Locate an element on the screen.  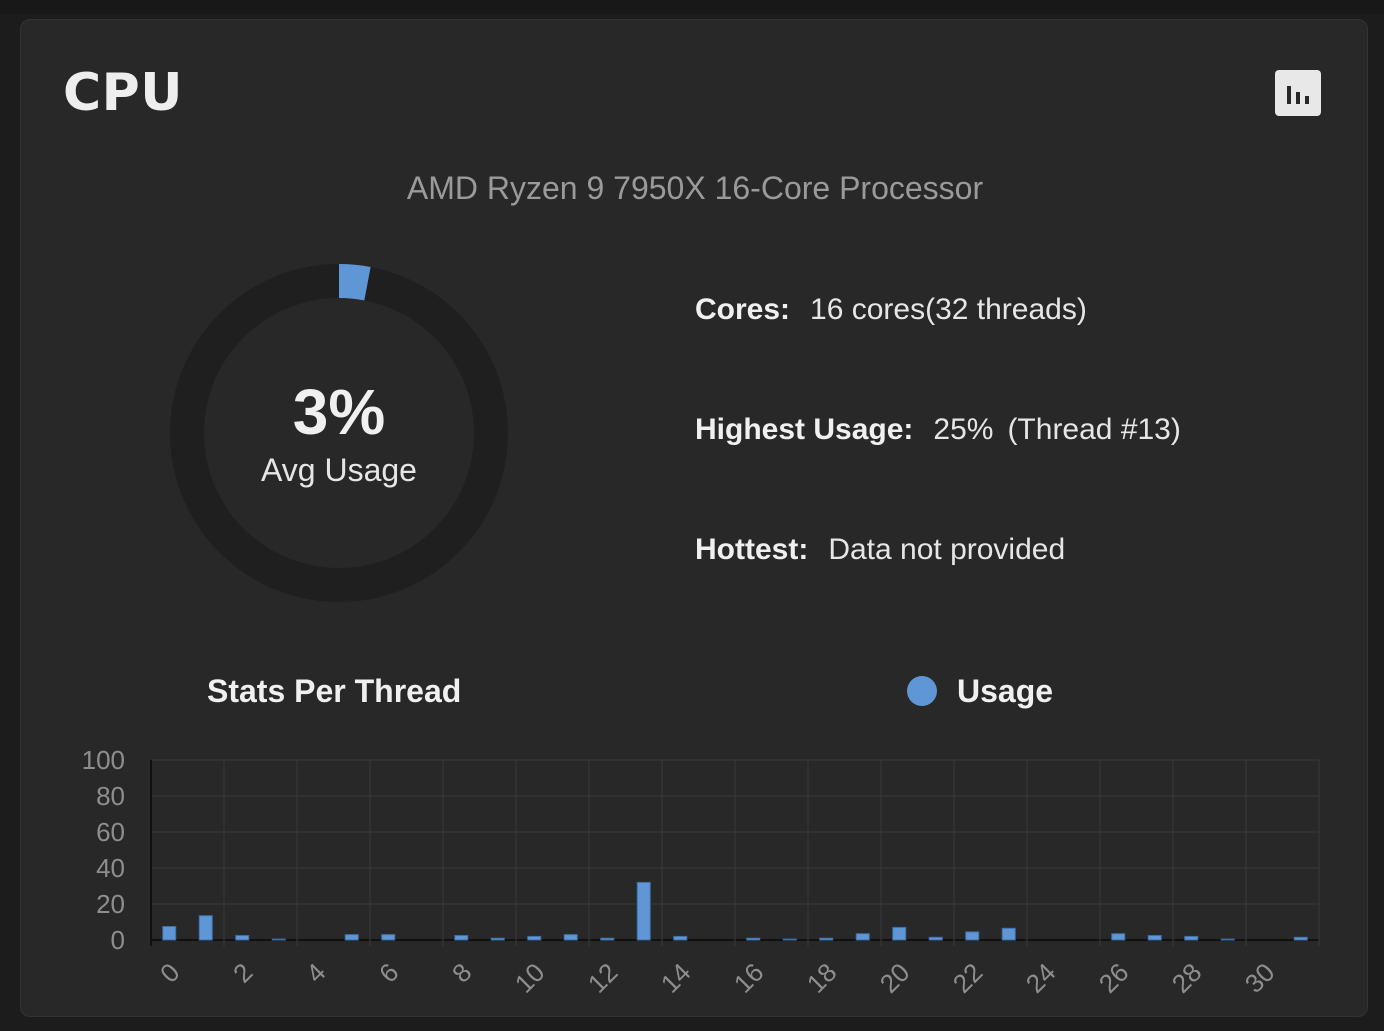
bar-chart-icon is located at coordinates (1298, 93).